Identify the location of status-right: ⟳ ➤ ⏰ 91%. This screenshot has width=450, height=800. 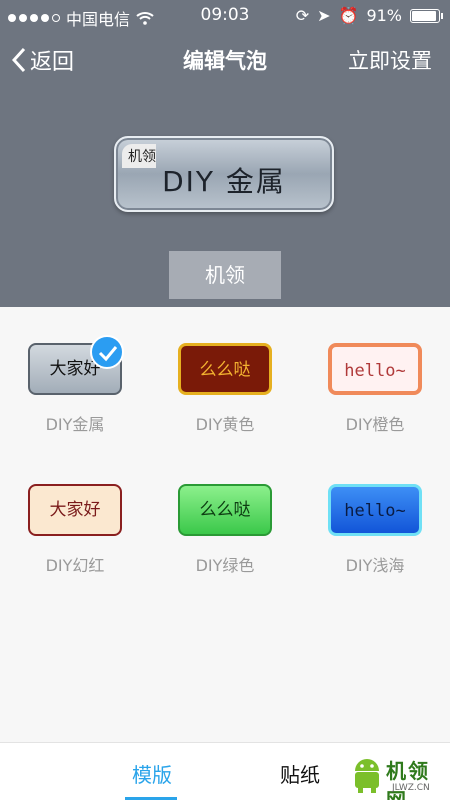
(369, 15).